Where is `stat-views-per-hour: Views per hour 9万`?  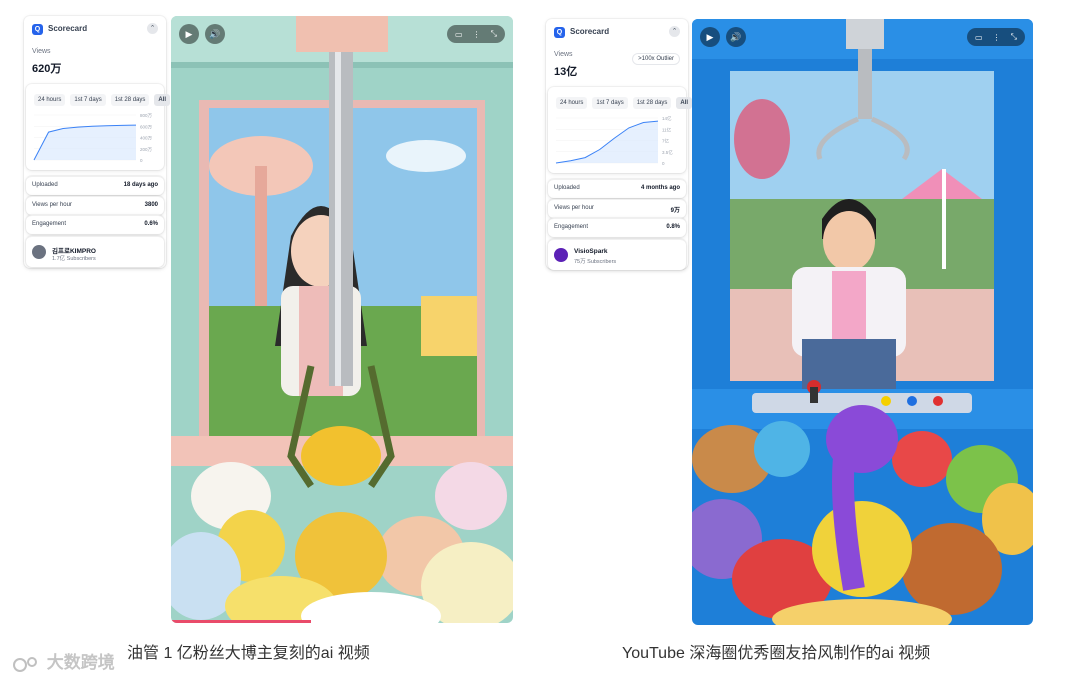
stat-views-per-hour: Views per hour 9万 is located at coordinates (617, 208).